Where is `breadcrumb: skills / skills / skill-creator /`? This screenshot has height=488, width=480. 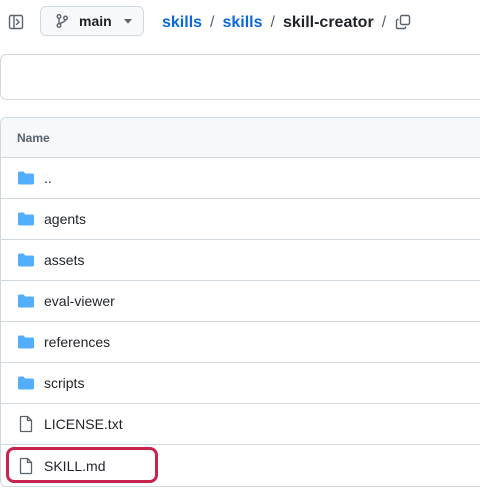
breadcrumb: skills / skills / skill-creator / is located at coordinates (278, 23).